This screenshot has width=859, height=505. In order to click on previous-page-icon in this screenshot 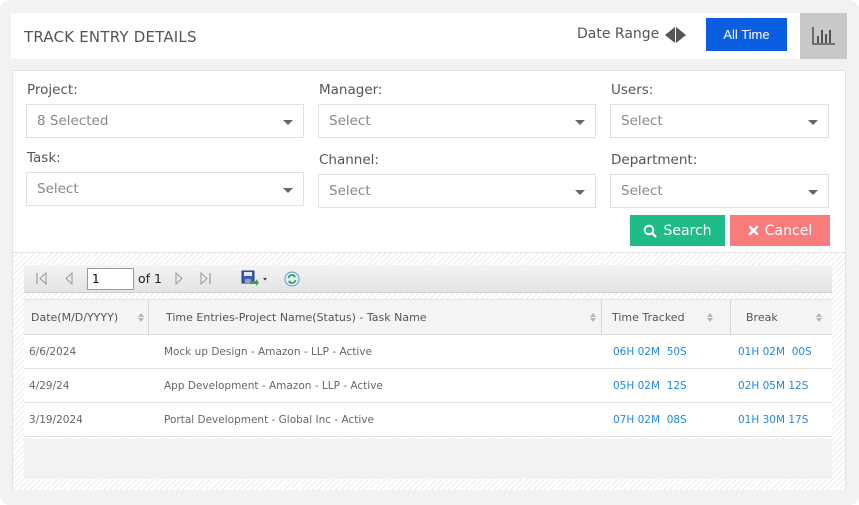, I will do `click(69, 278)`.